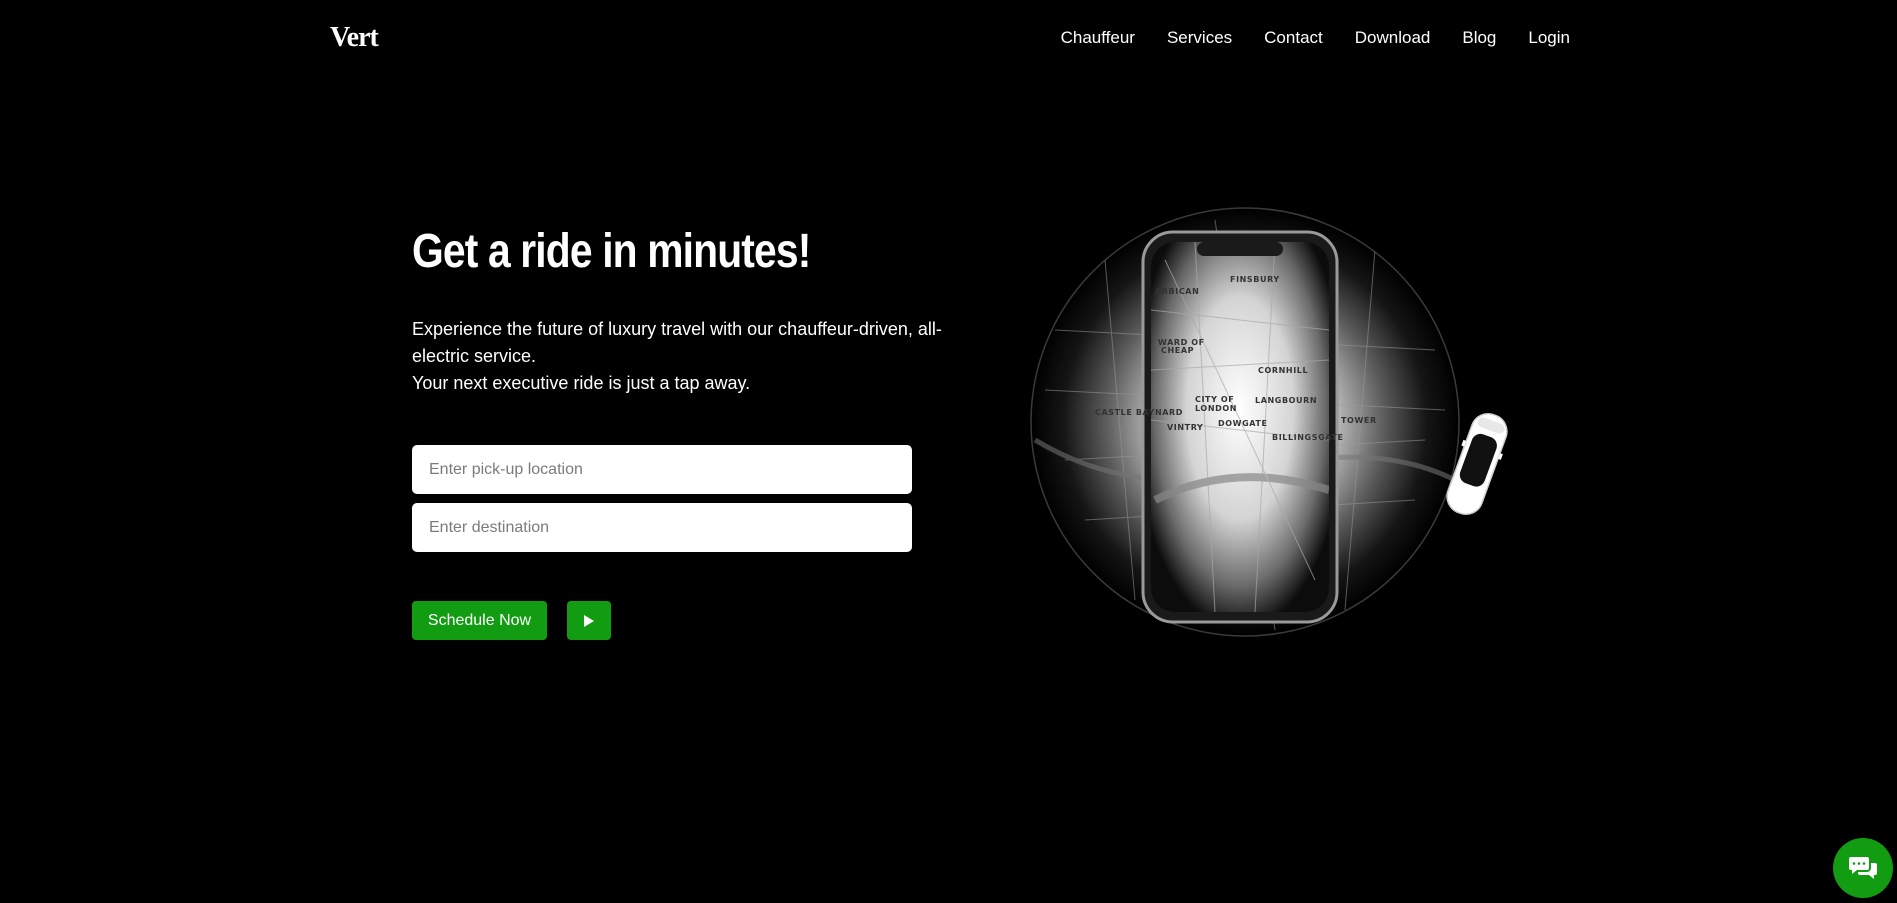 The width and height of the screenshot is (1897, 903). I want to click on phone-notch, so click(1240, 249).